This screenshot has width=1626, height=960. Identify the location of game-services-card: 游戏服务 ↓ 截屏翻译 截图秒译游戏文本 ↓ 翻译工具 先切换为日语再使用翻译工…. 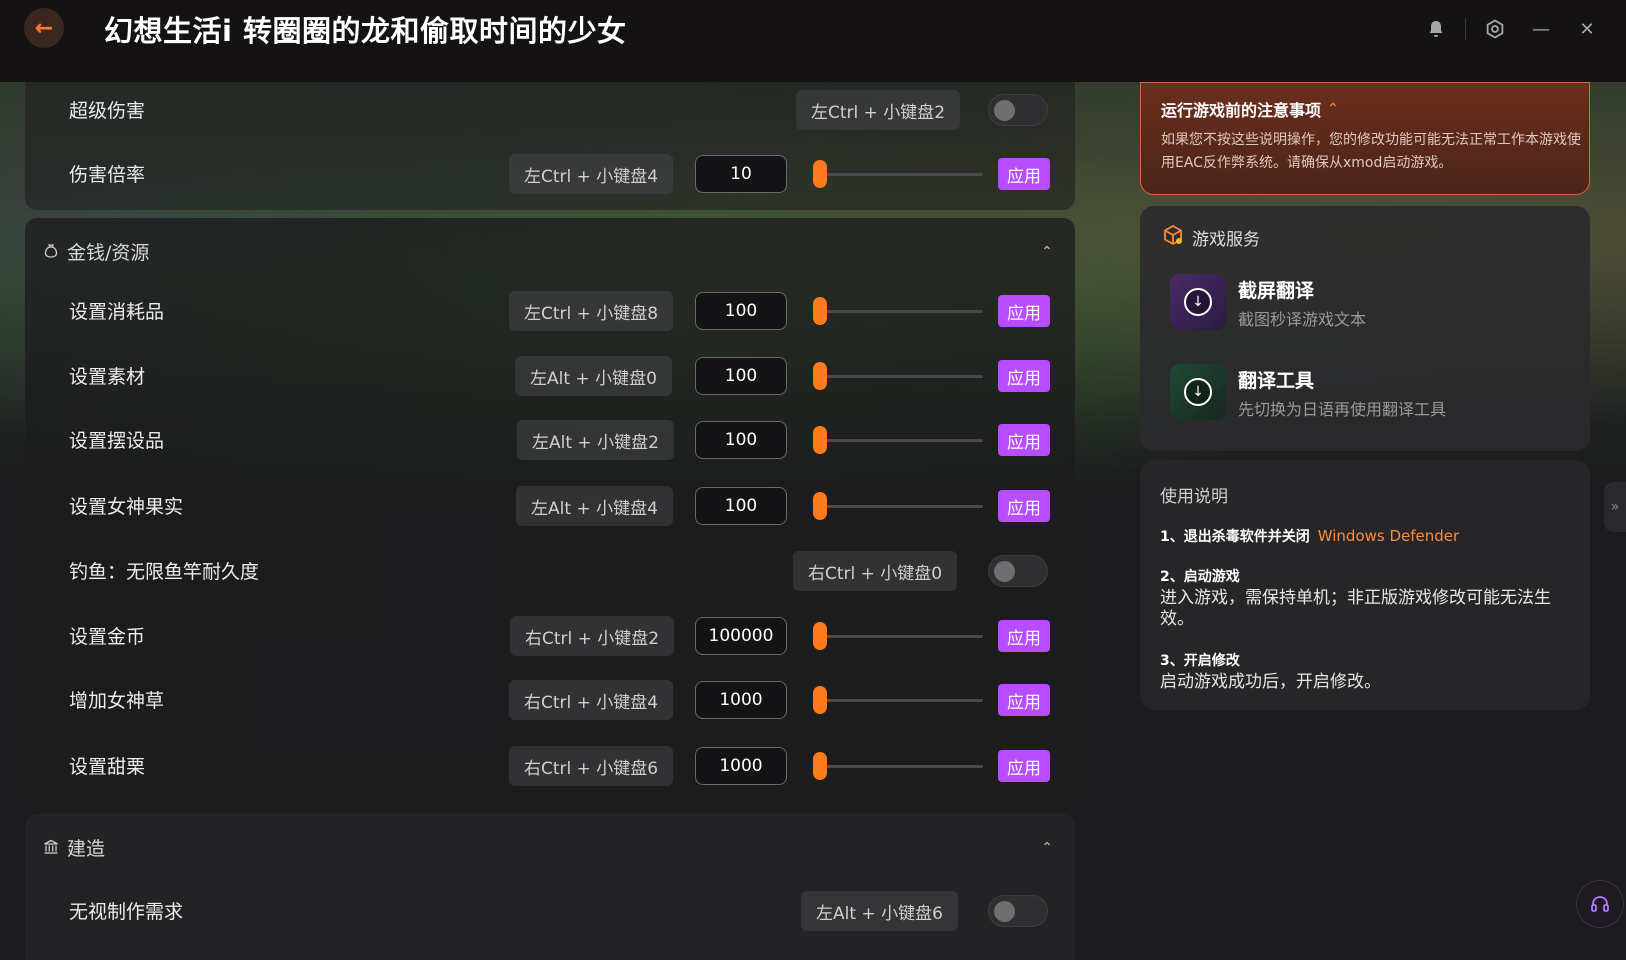
(1365, 328).